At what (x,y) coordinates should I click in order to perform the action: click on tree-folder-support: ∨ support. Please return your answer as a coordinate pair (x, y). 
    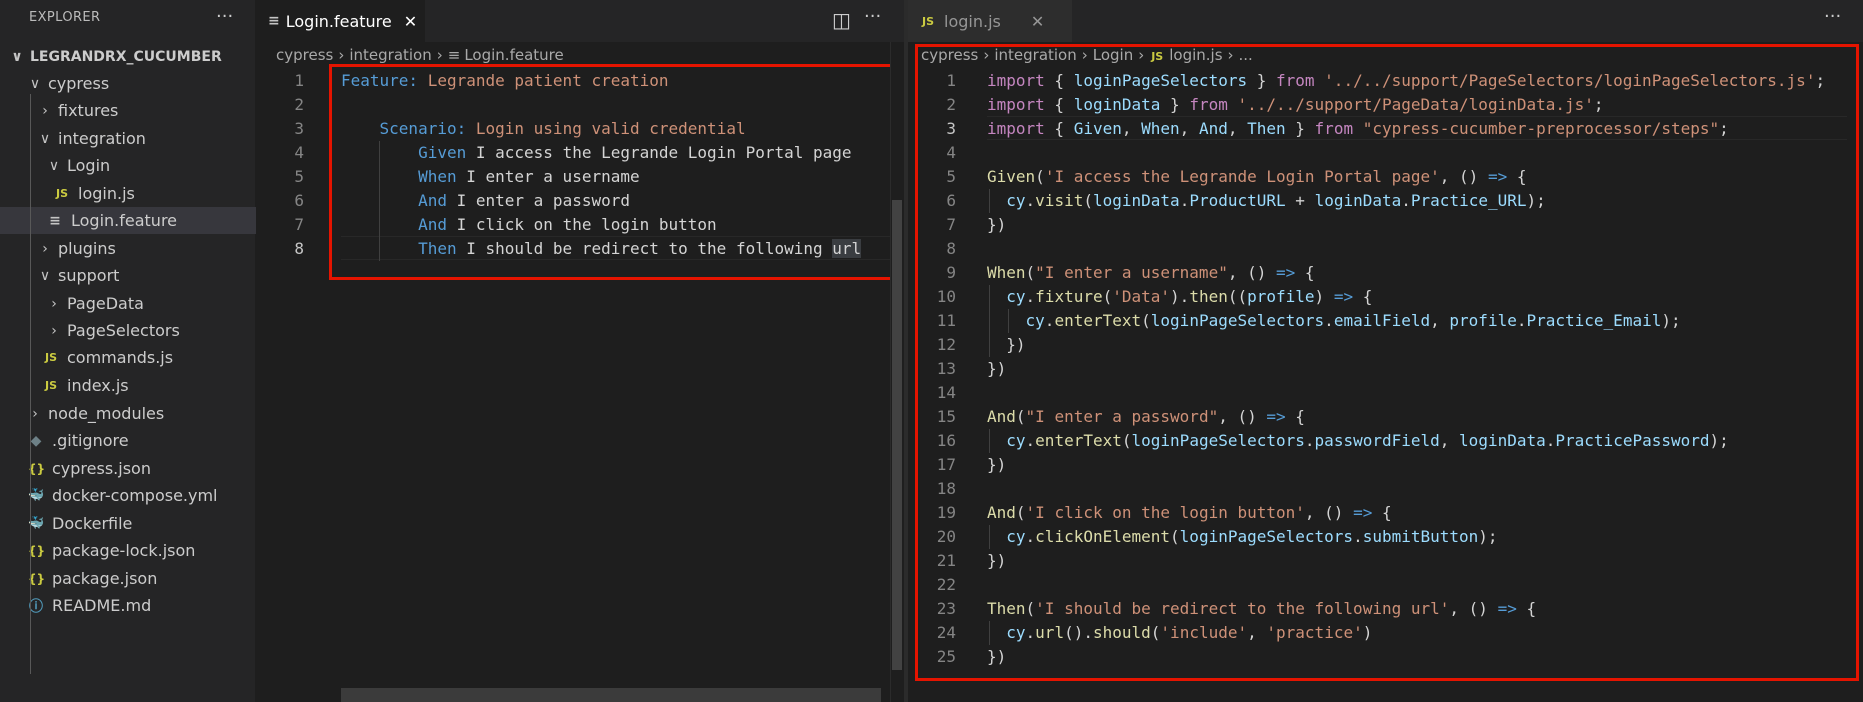
    Looking at the image, I should click on (146, 275).